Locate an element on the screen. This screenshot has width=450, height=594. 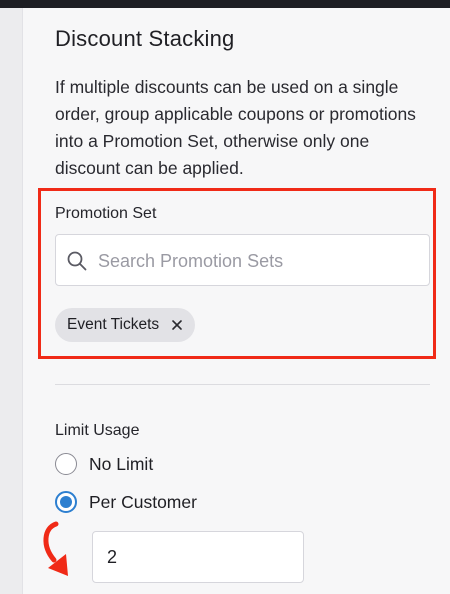
radio-option-per-customer: Per Customer is located at coordinates (126, 502).